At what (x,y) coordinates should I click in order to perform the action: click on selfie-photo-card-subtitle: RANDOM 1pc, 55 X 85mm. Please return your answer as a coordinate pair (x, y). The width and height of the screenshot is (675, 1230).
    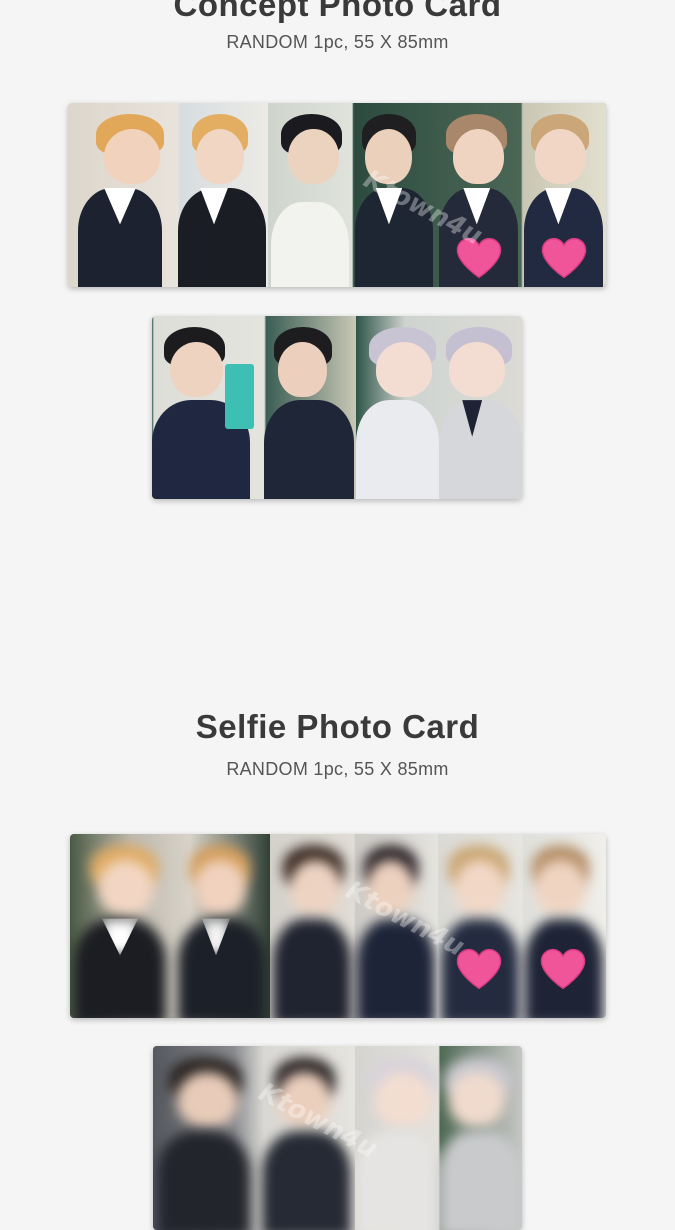
    Looking at the image, I should click on (337, 769).